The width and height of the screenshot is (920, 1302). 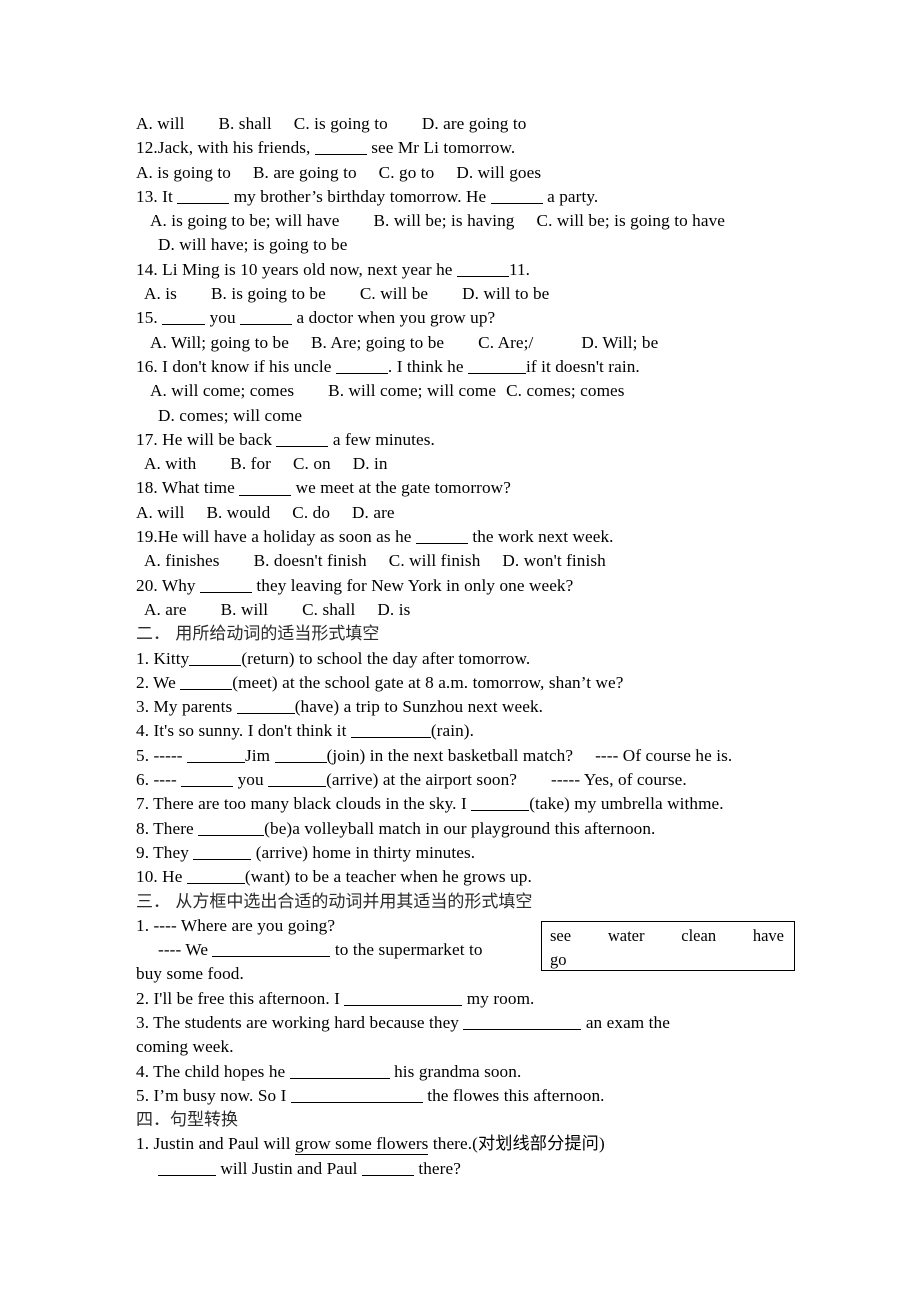 What do you see at coordinates (669, 960) in the screenshot?
I see `word-bank-row-2: go` at bounding box center [669, 960].